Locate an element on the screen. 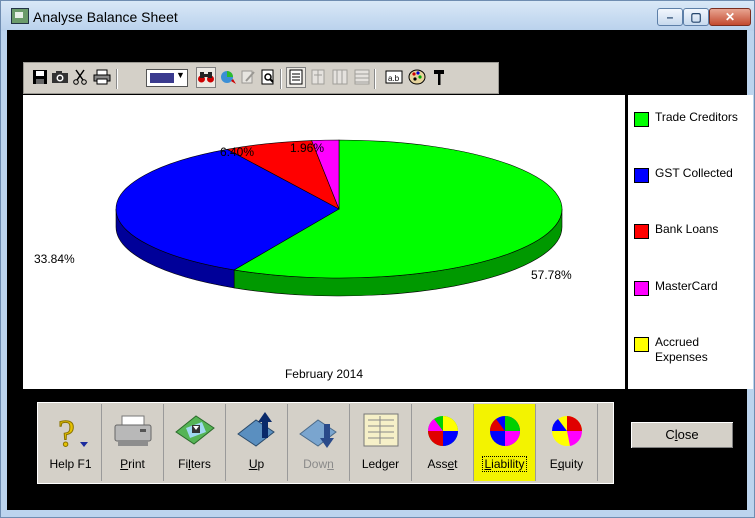 Image resolution: width=755 pixels, height=518 pixels. minimize-icon: – is located at coordinates (670, 17).